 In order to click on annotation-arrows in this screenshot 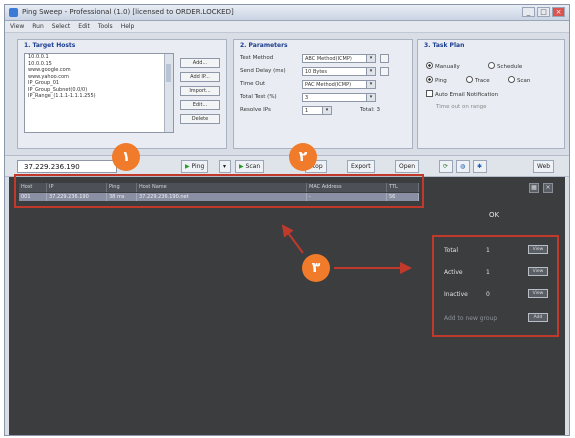, I will do `click(346, 249)`.